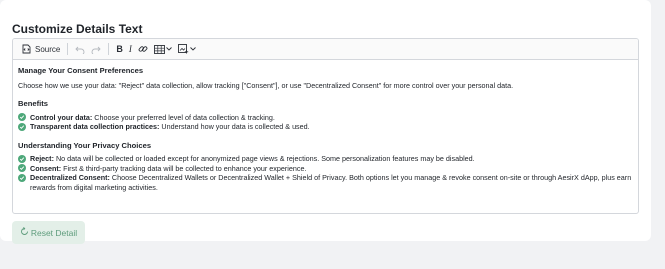  I want to click on undo-icon, so click(80, 49).